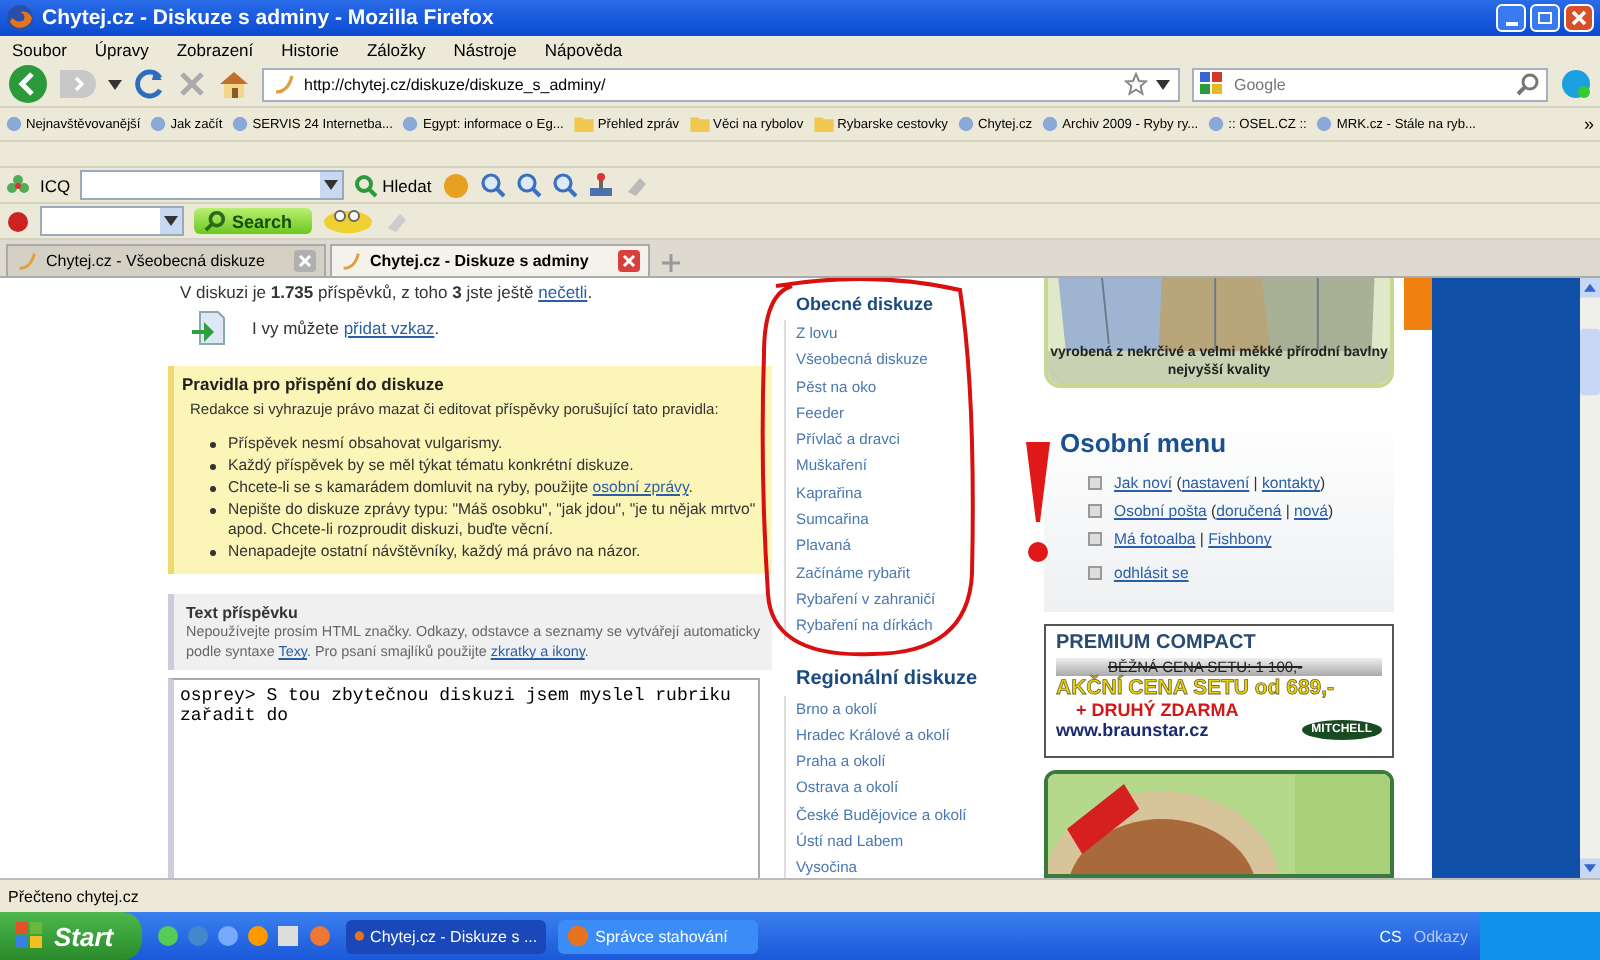 The height and width of the screenshot is (960, 1600). I want to click on search-combo-field, so click(112, 221).